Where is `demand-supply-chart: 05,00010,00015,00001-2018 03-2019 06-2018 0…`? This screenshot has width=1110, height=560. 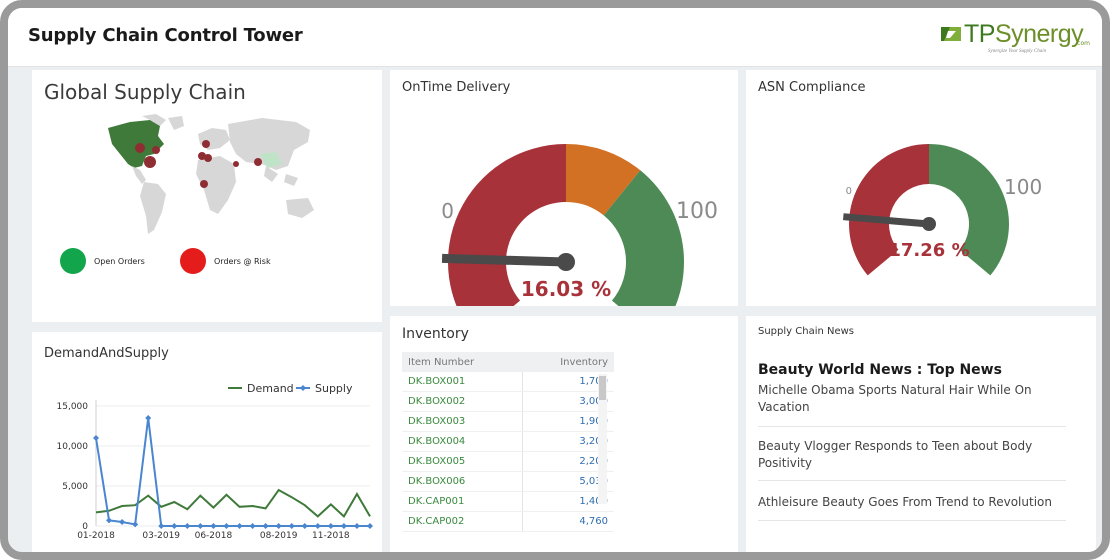
demand-supply-chart: 05,00010,00015,00001-2018 03-2019 06-2018 0… is located at coordinates (215, 461).